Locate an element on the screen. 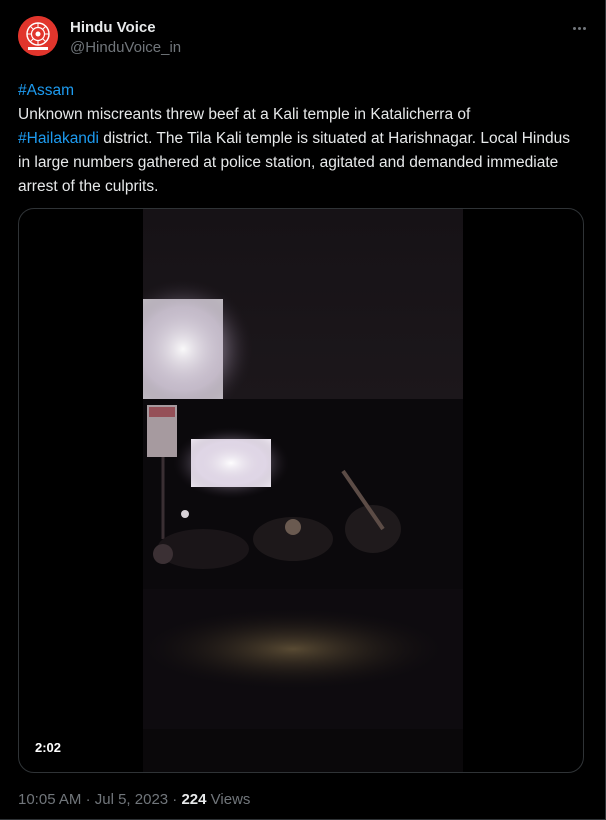 This screenshot has width=606, height=820. video-duration: 2:02 is located at coordinates (48, 748).